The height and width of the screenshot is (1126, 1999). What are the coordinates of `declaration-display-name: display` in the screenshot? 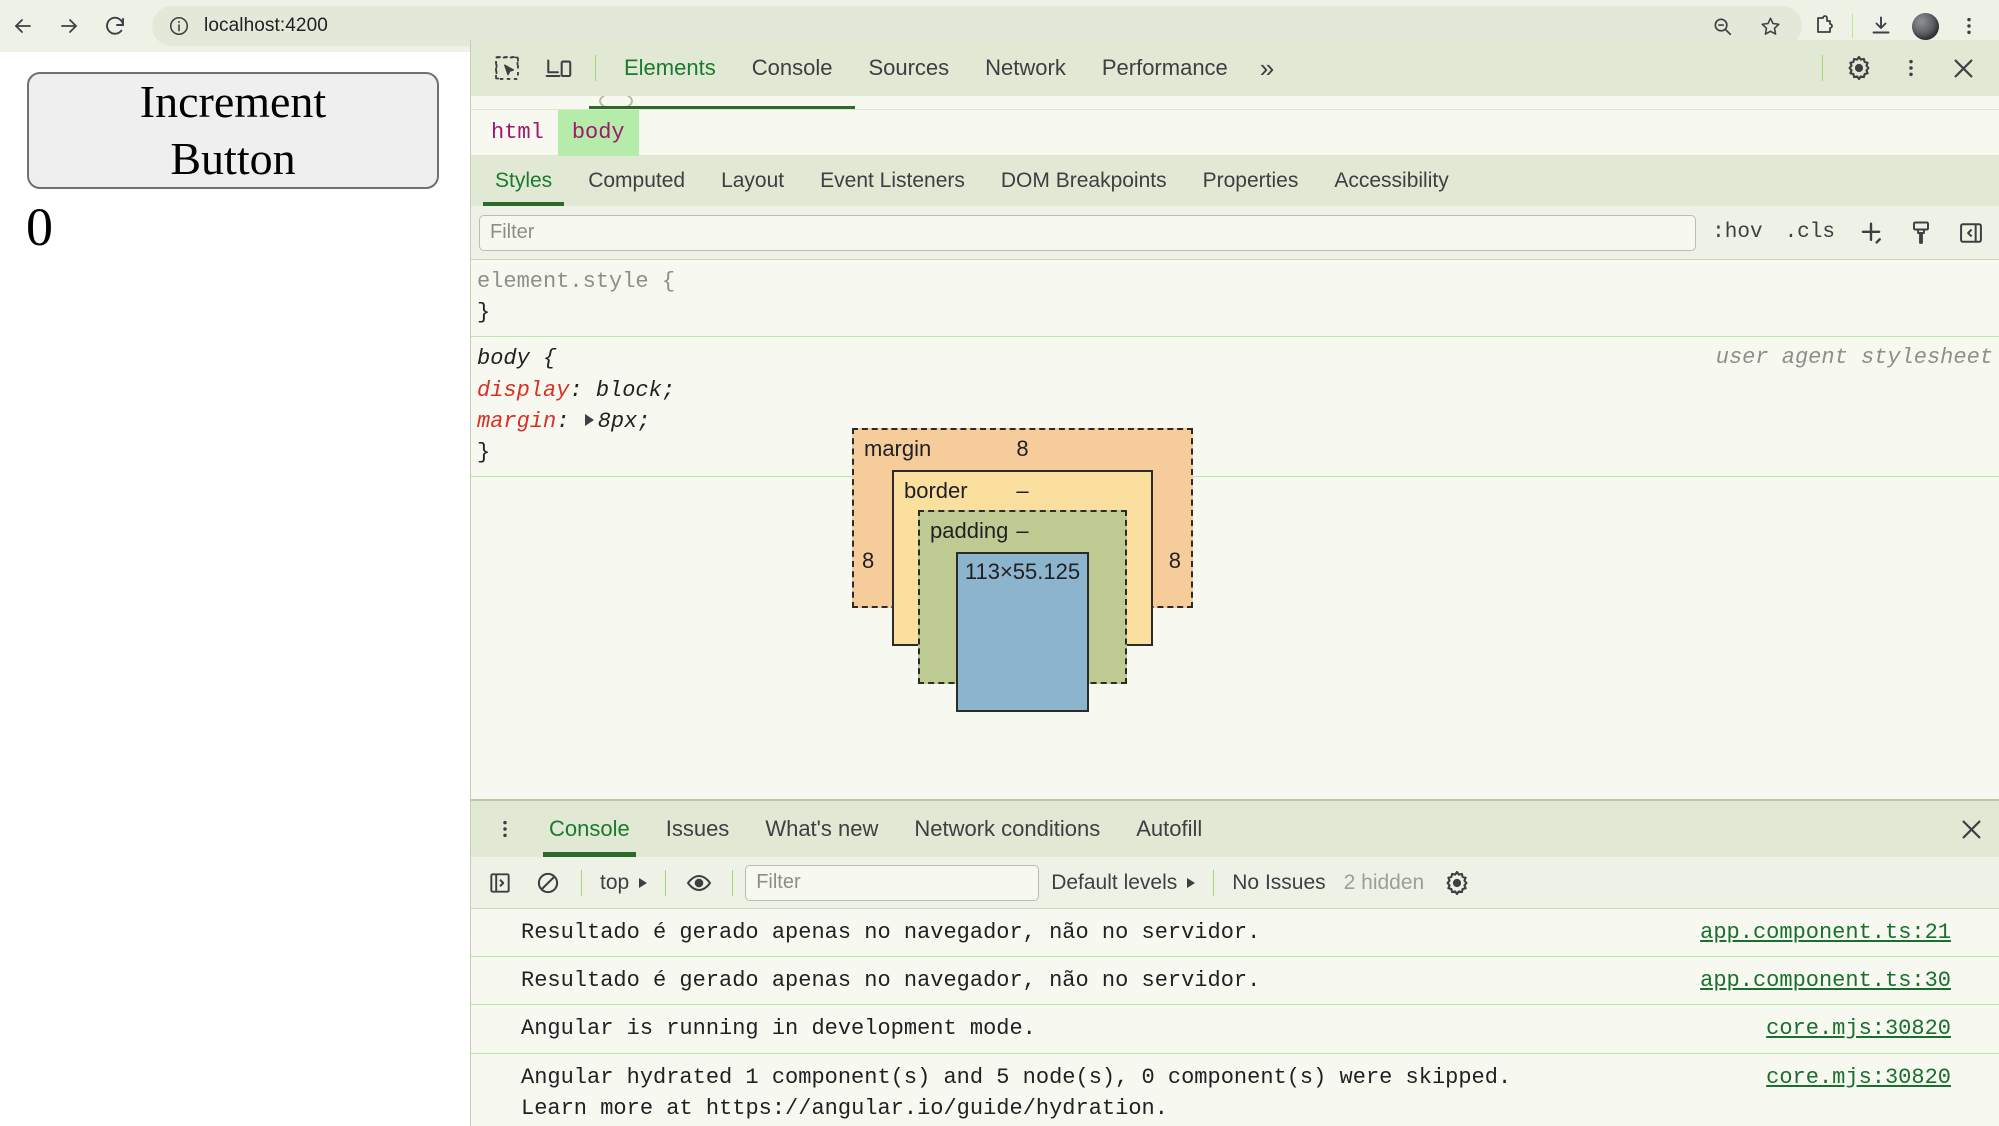 It's located at (523, 390).